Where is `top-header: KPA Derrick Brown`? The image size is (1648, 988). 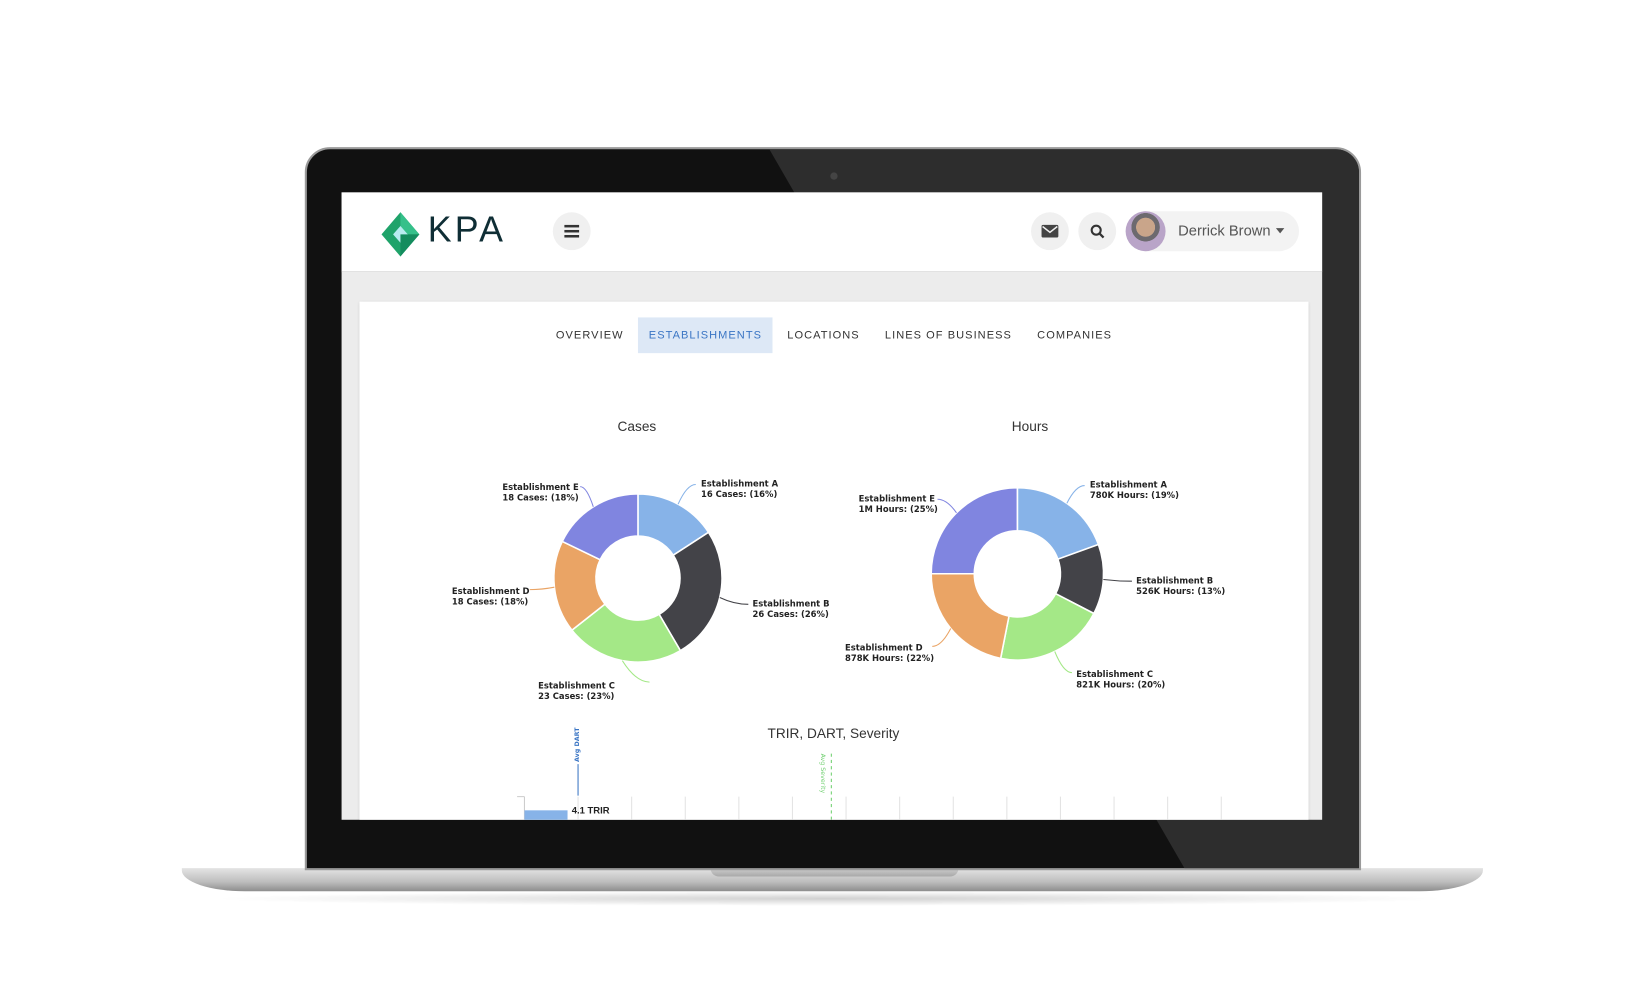 top-header: KPA Derrick Brown is located at coordinates (832, 232).